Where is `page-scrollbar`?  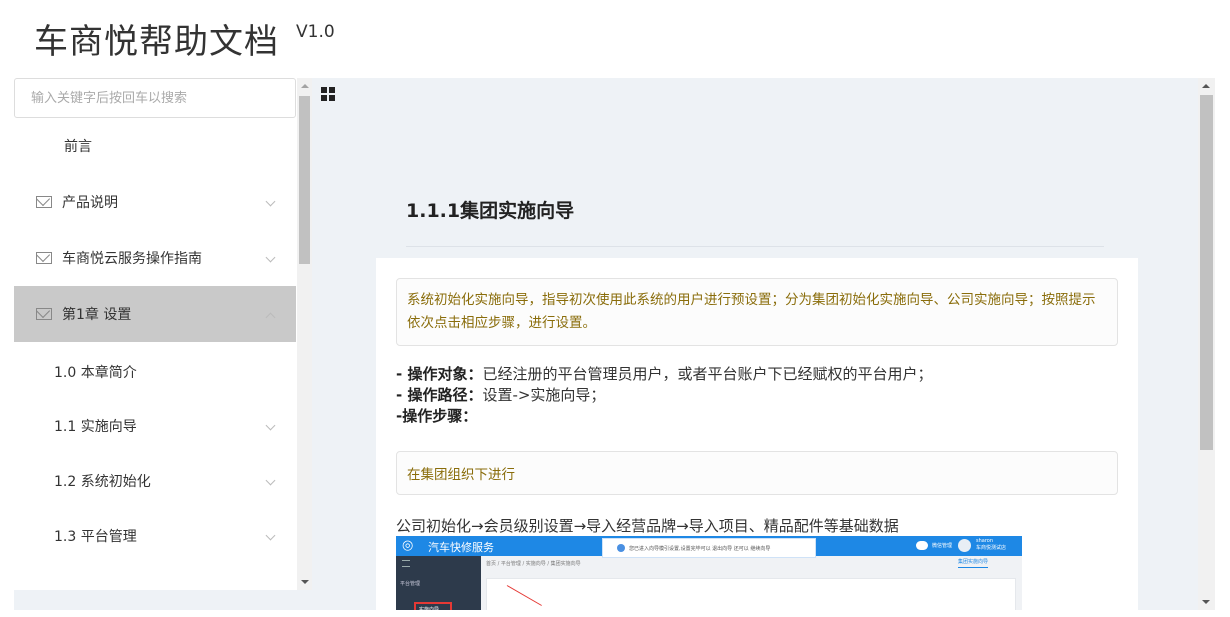
page-scrollbar is located at coordinates (1206, 344).